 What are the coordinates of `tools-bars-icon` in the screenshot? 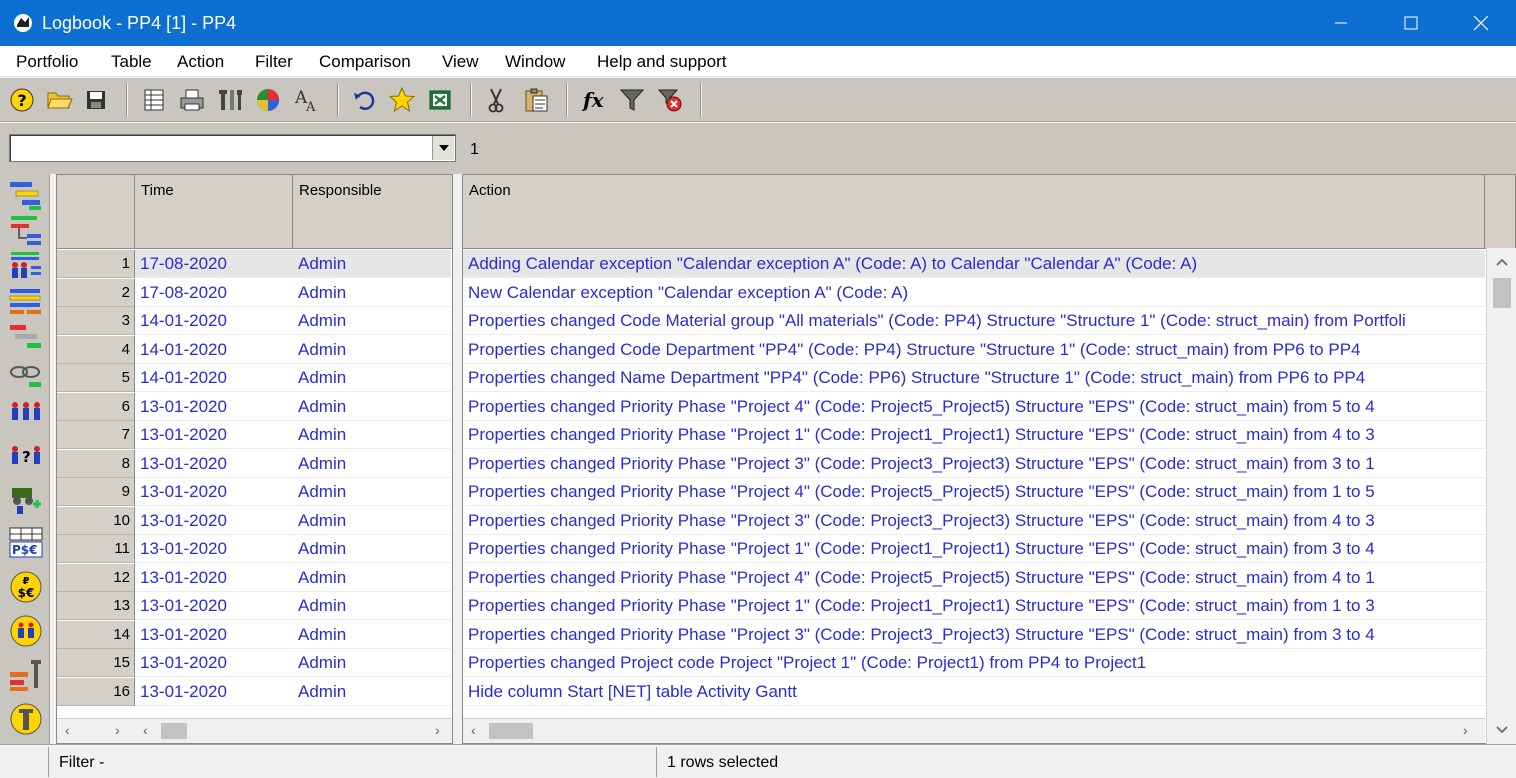 It's located at (26, 675).